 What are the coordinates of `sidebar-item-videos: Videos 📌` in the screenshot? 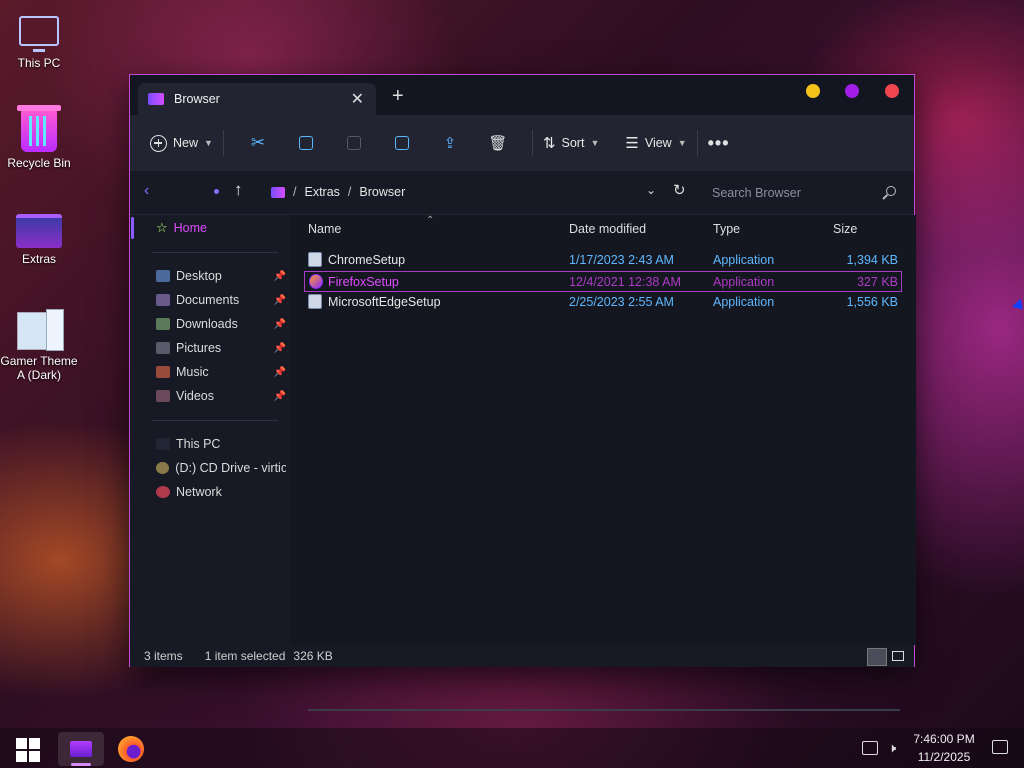 It's located at (221, 396).